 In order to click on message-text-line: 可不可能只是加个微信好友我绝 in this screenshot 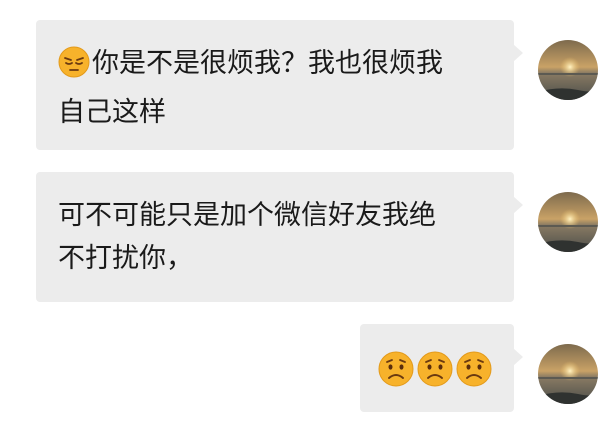, I will do `click(286, 215)`.